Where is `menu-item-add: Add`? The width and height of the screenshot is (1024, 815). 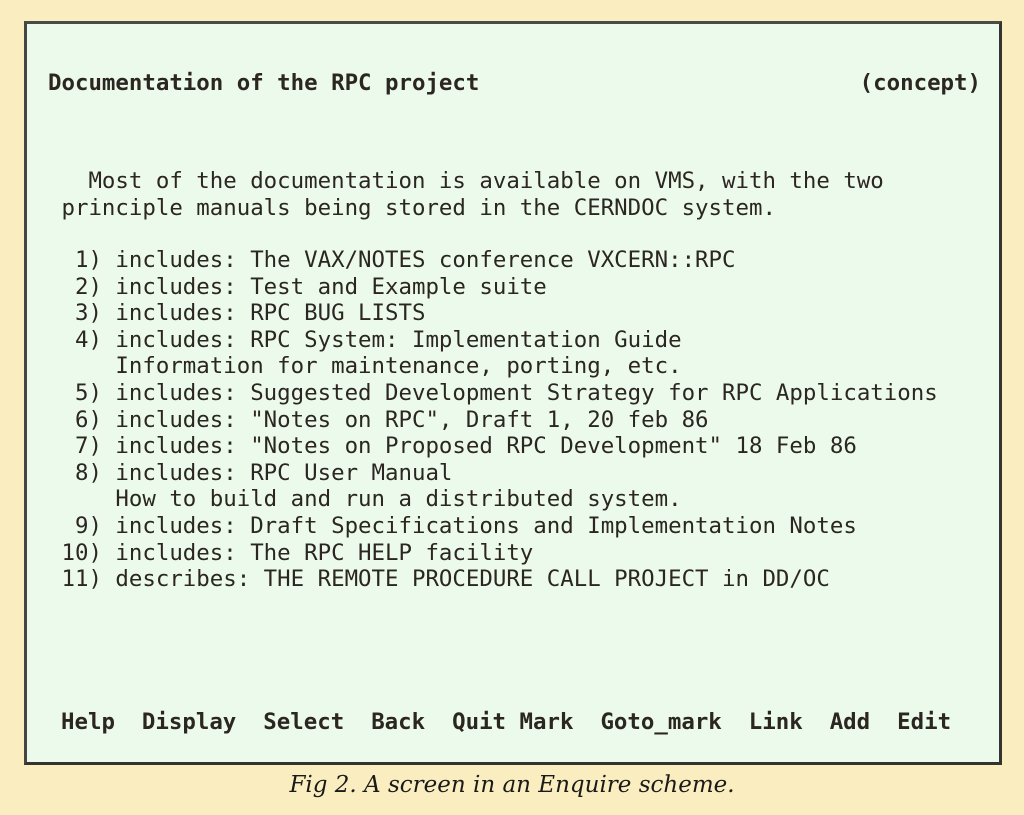
menu-item-add: Add is located at coordinates (850, 722).